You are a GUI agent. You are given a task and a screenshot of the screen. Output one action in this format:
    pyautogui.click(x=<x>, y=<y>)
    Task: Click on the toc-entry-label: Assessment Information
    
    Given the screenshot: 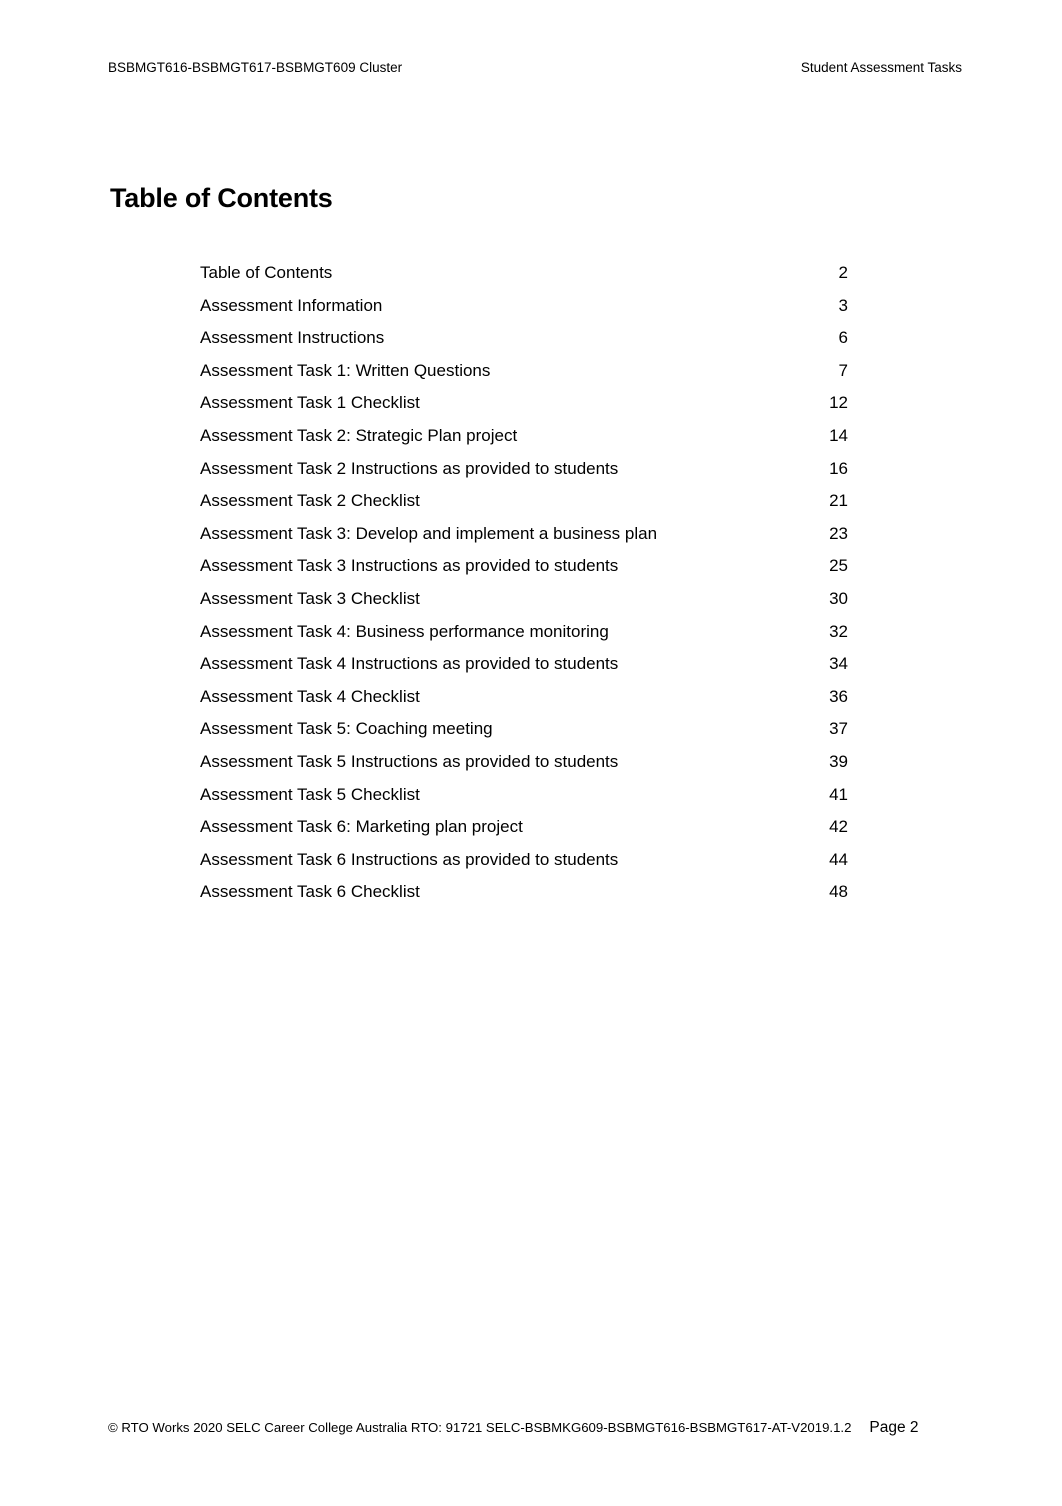 What is the action you would take?
    pyautogui.click(x=291, y=305)
    